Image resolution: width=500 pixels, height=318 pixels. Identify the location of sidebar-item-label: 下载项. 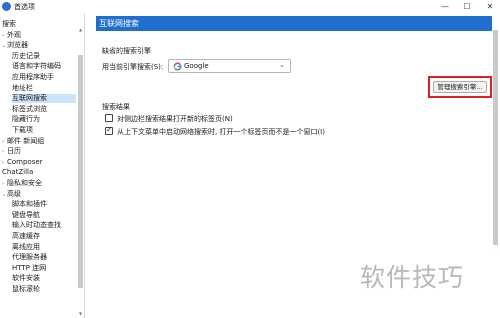
(22, 130).